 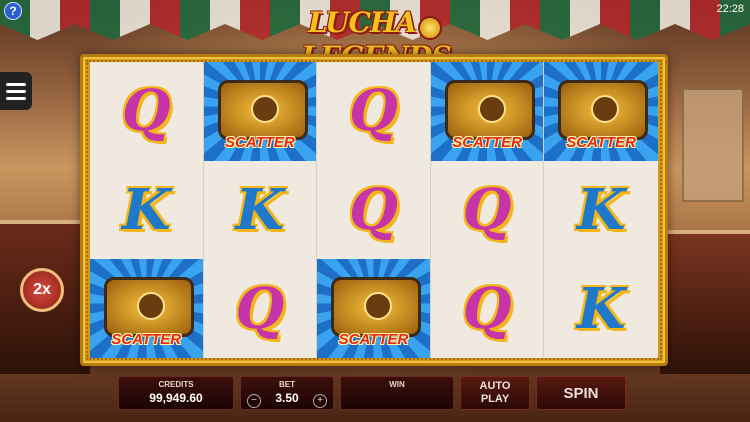 I want to click on logo-coin-icon, so click(x=430, y=27).